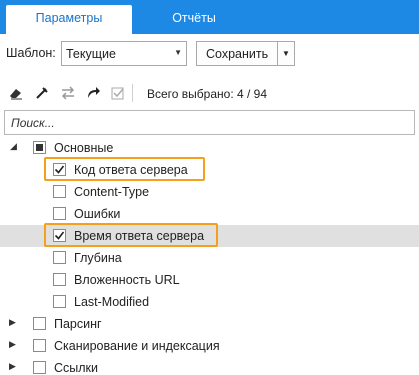 This screenshot has width=419, height=375. What do you see at coordinates (76, 368) in the screenshot?
I see `tree-group-label: Ссылки` at bounding box center [76, 368].